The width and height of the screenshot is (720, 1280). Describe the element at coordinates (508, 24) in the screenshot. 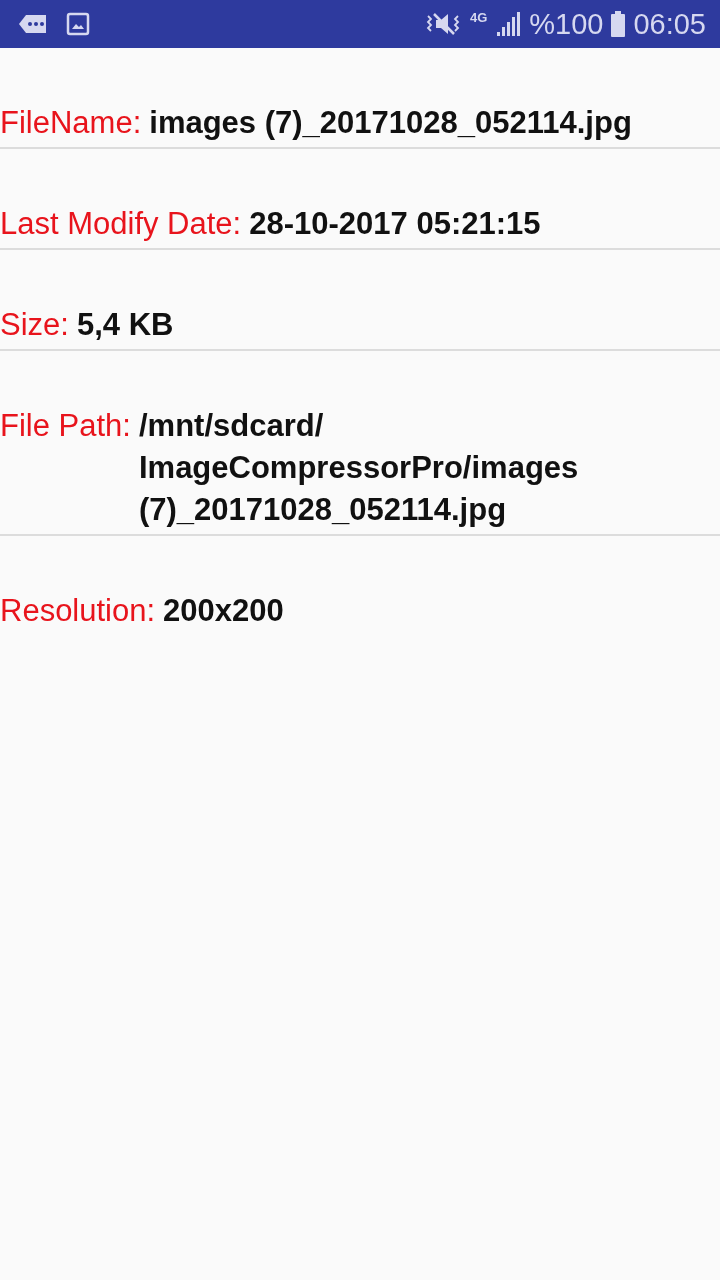

I see `signal-icon` at that location.